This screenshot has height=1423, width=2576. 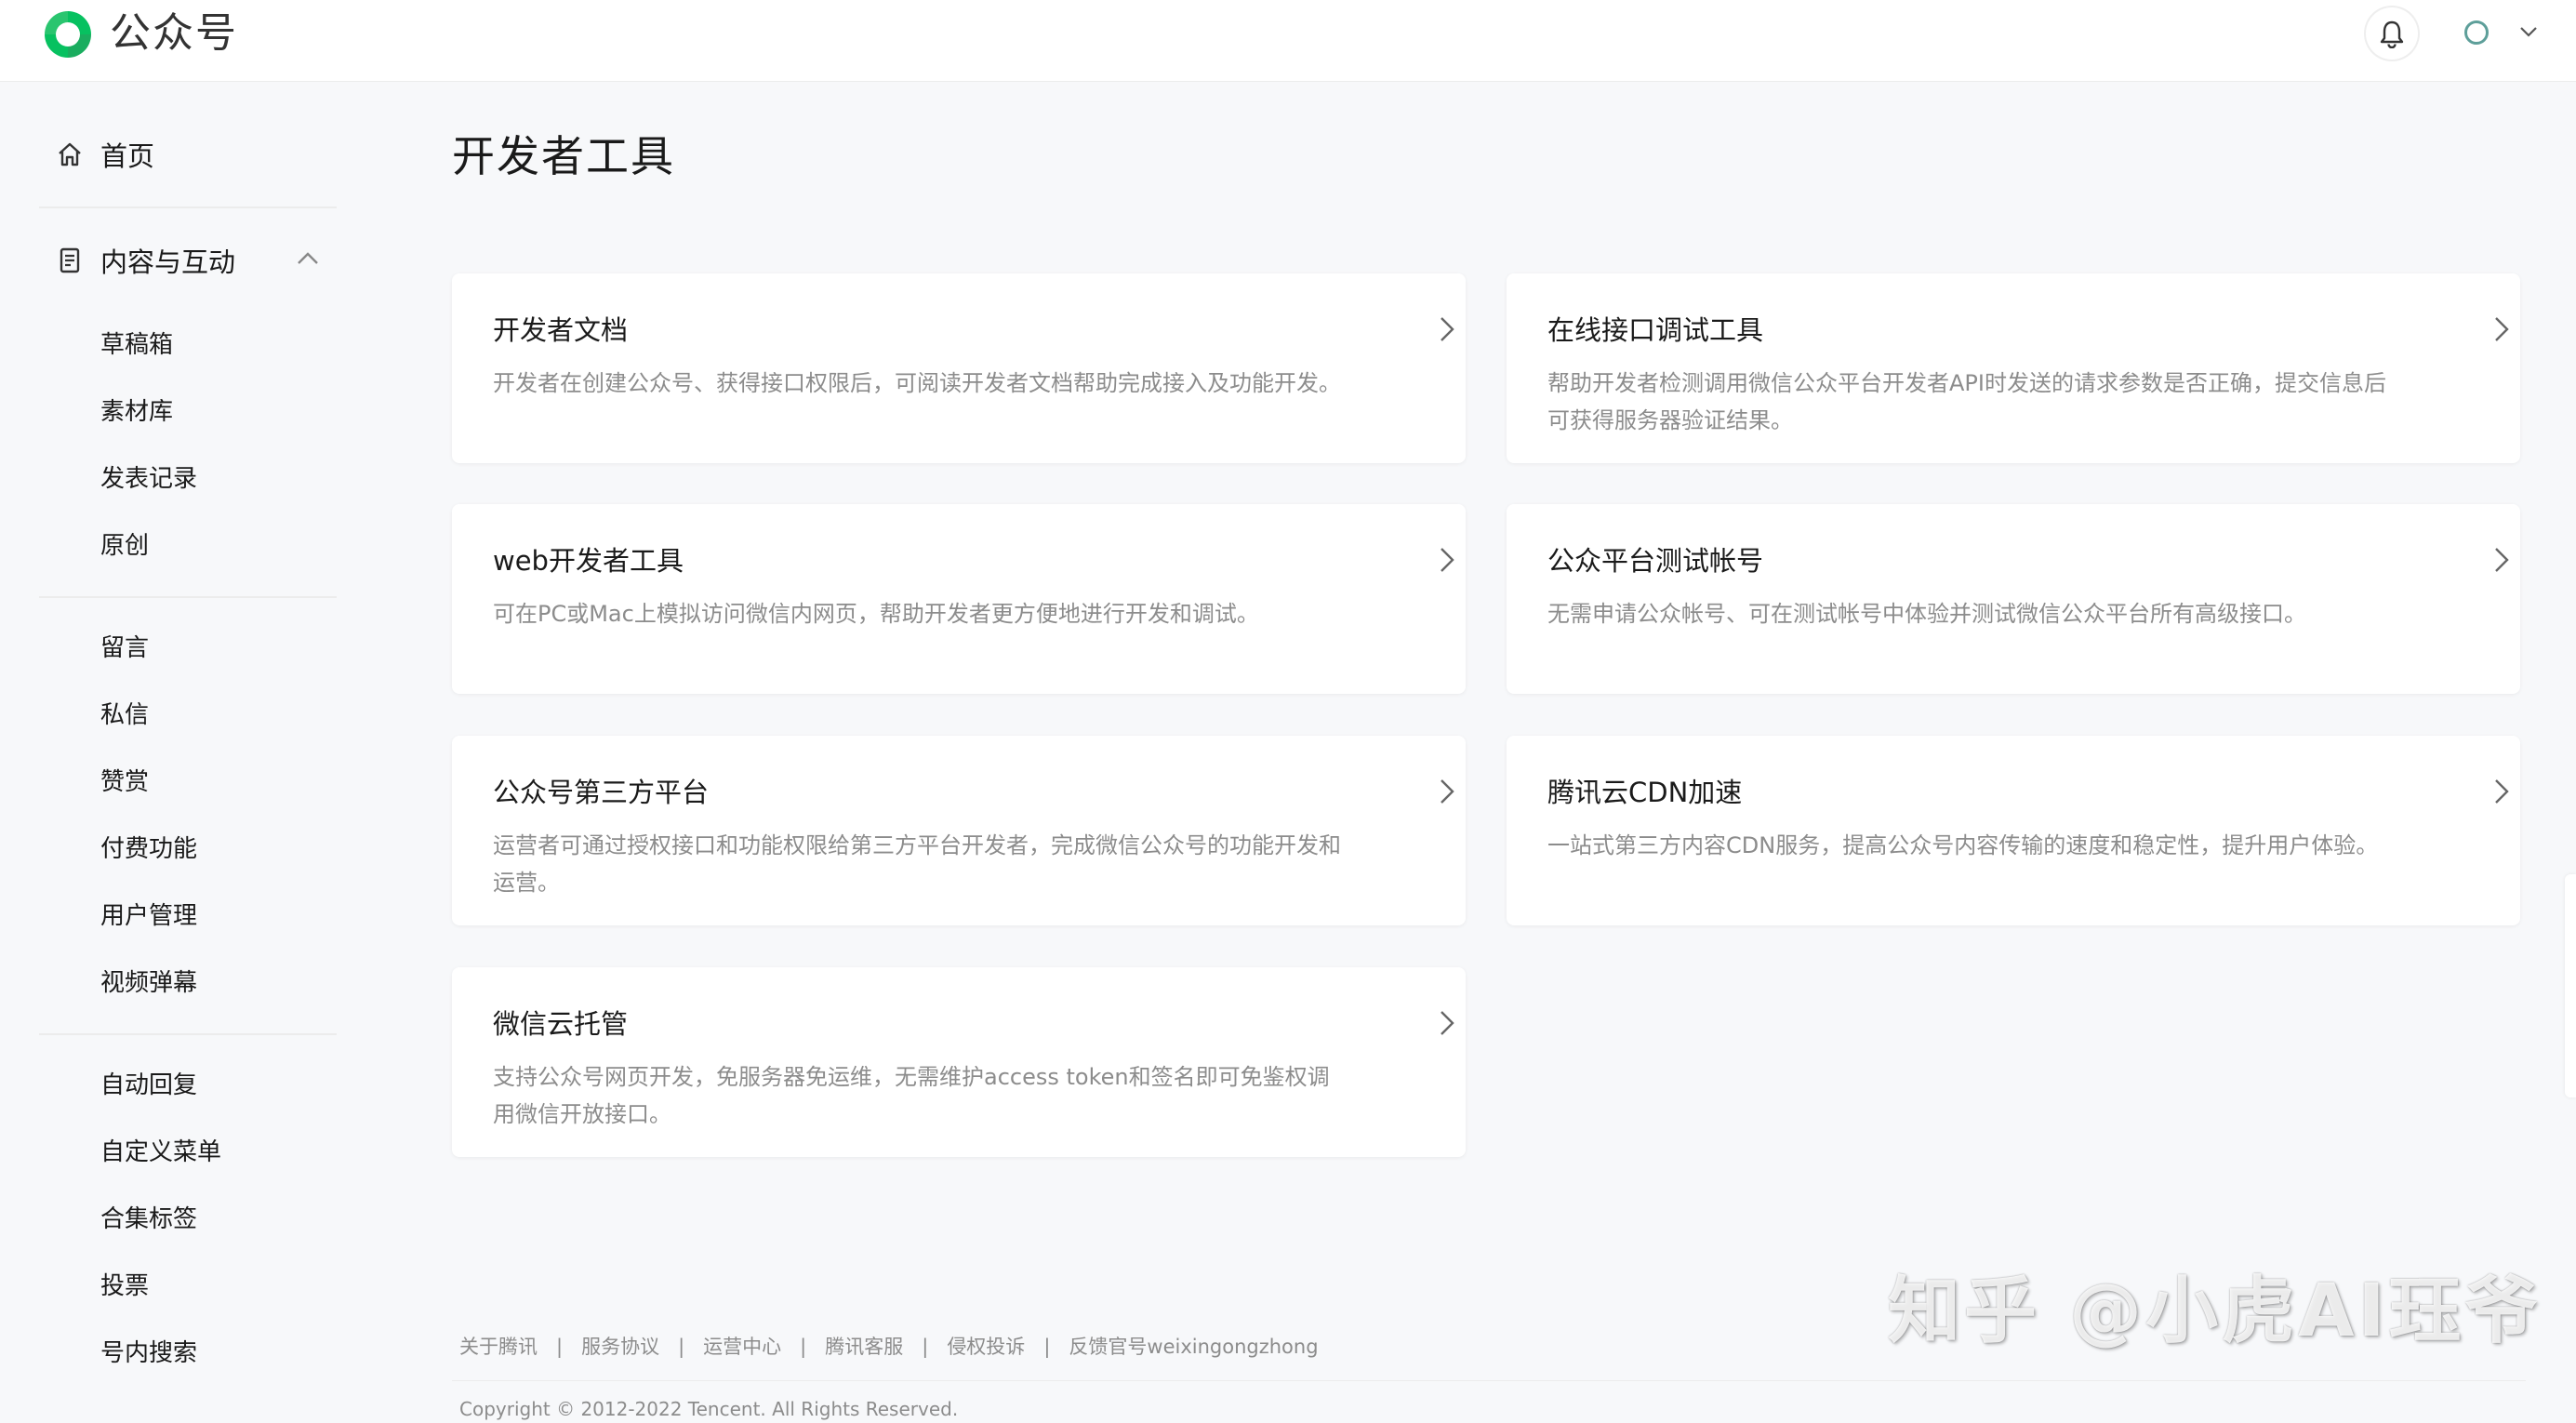 I want to click on sidebar-item-home: 首页, so click(x=105, y=154).